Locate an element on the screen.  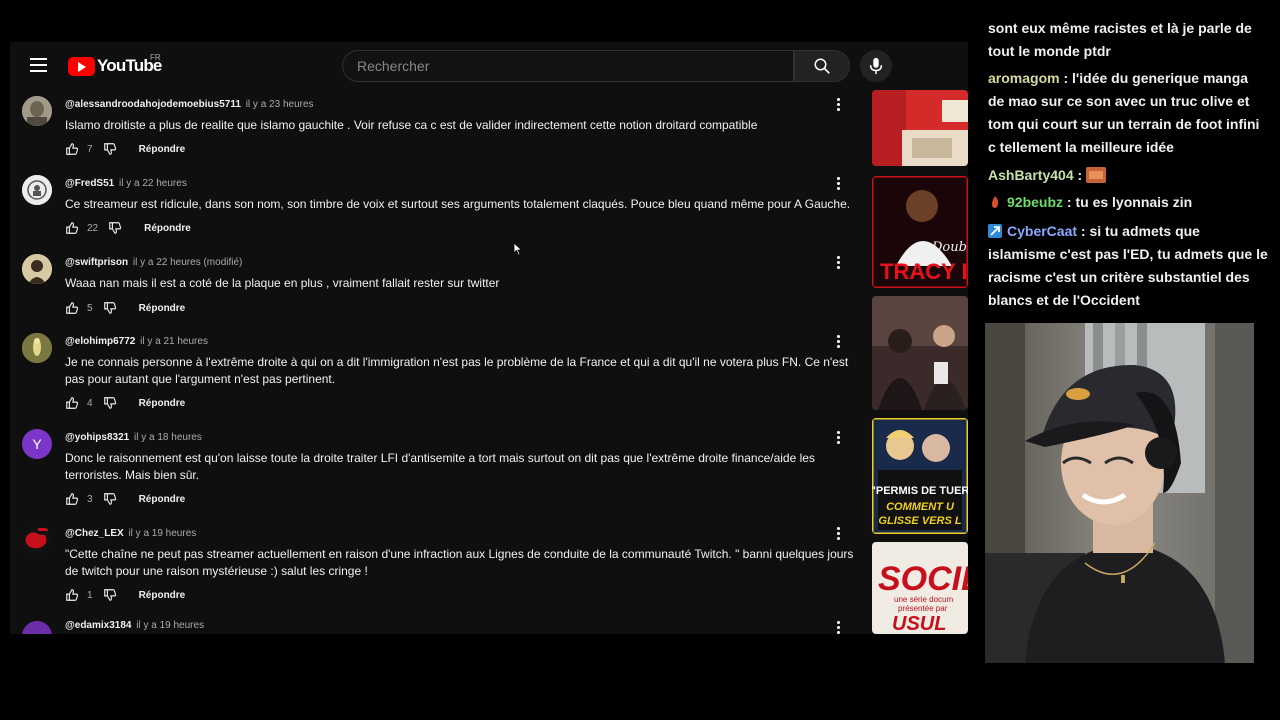
comment-actions: 5 Répondre is located at coordinates (125, 308).